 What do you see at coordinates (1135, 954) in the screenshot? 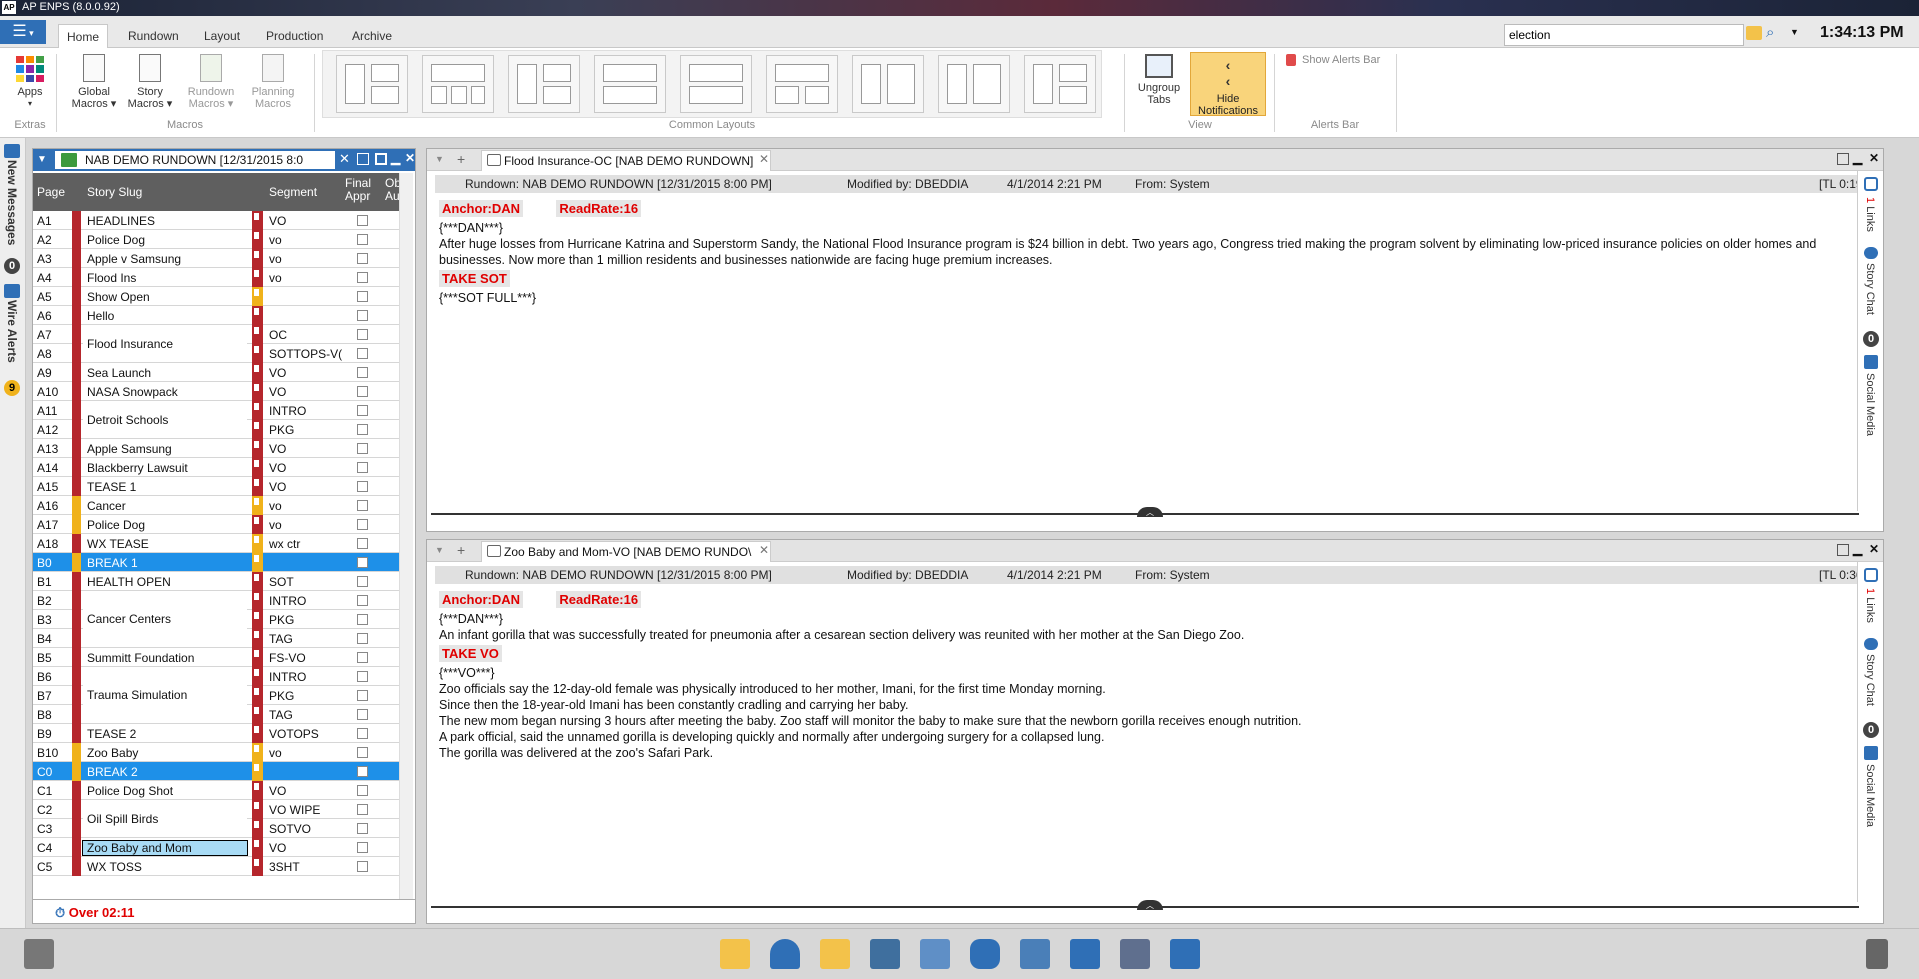
I see `tools-icon` at bounding box center [1135, 954].